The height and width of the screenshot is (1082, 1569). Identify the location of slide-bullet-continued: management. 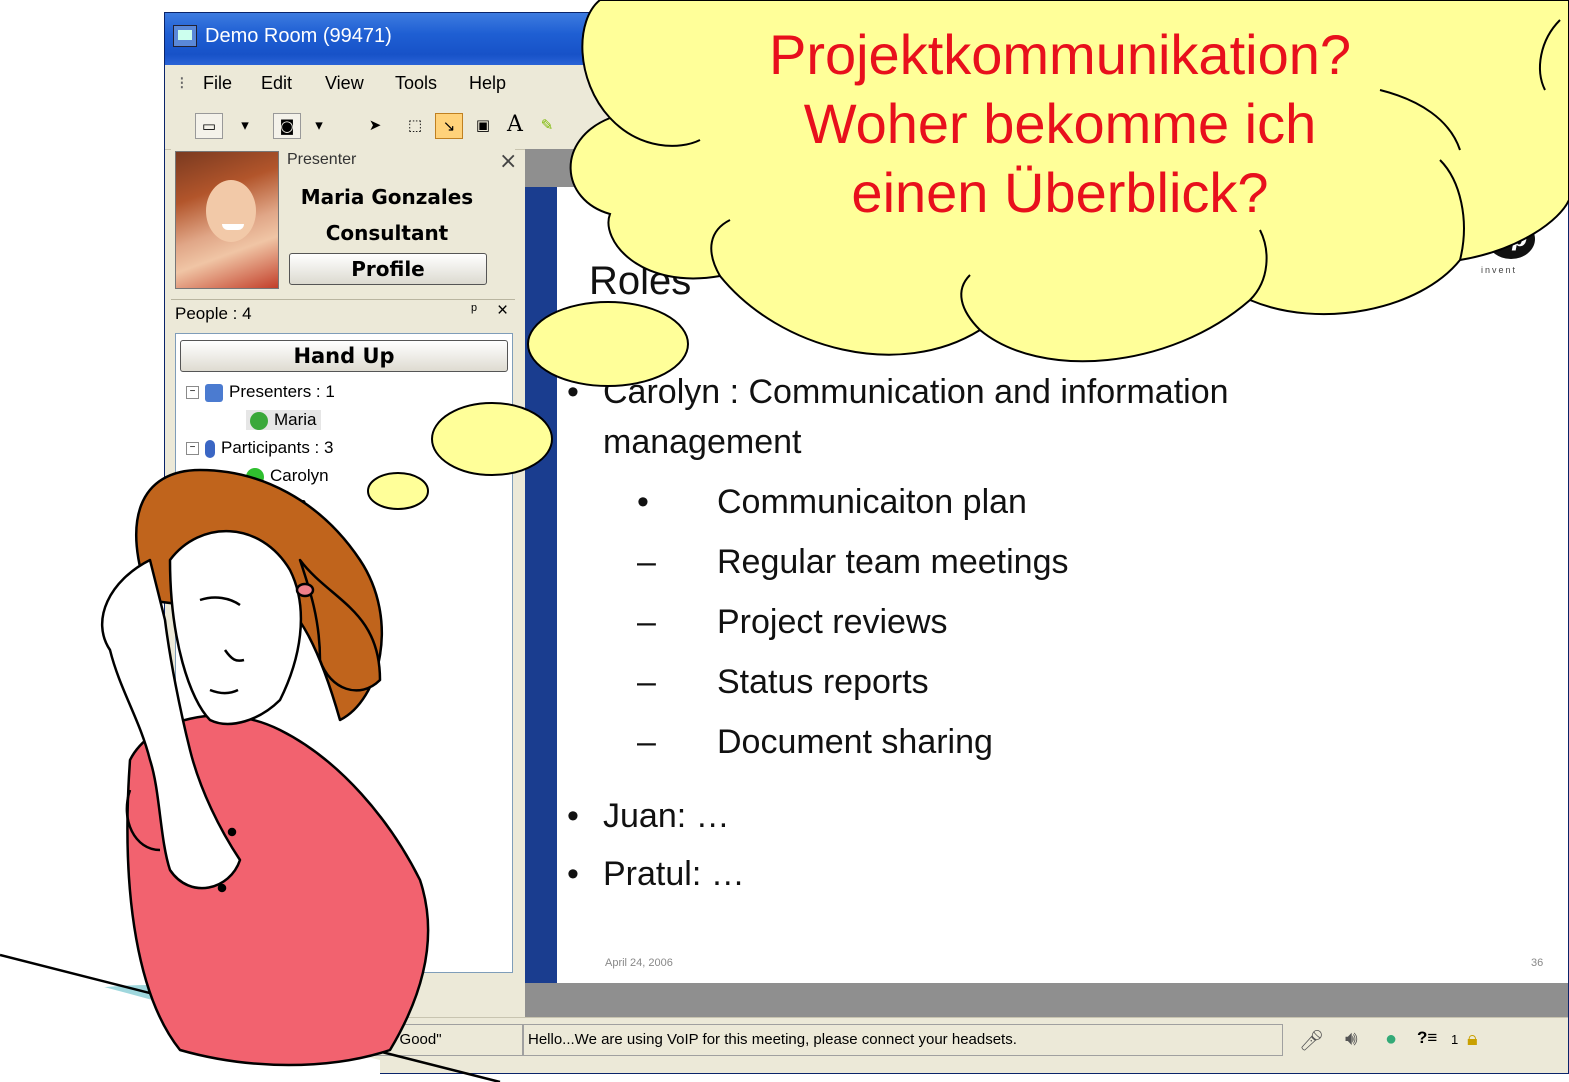
(702, 442).